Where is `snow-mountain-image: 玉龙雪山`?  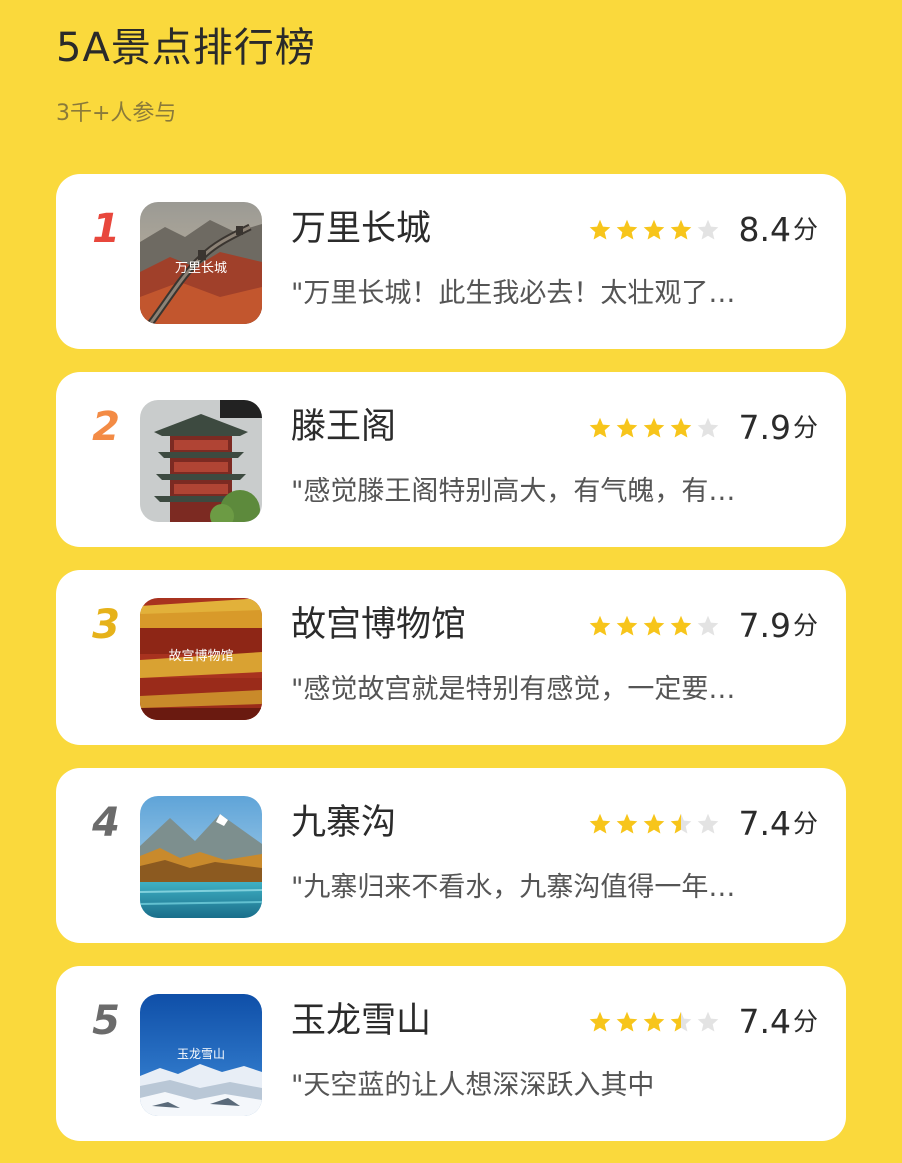
snow-mountain-image: 玉龙雪山 is located at coordinates (201, 1055).